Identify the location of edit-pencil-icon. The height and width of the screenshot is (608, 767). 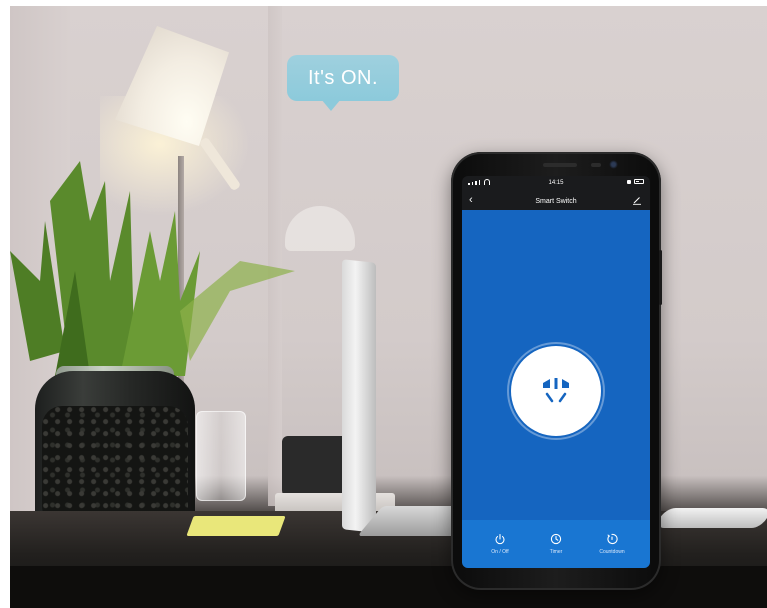
(637, 200).